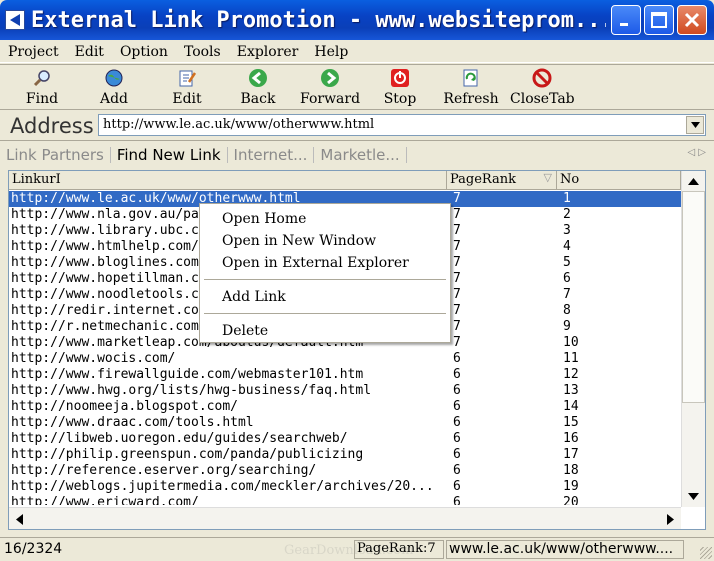 The width and height of the screenshot is (714, 561). What do you see at coordinates (268, 52) in the screenshot?
I see `menu-explorer: Explorer` at bounding box center [268, 52].